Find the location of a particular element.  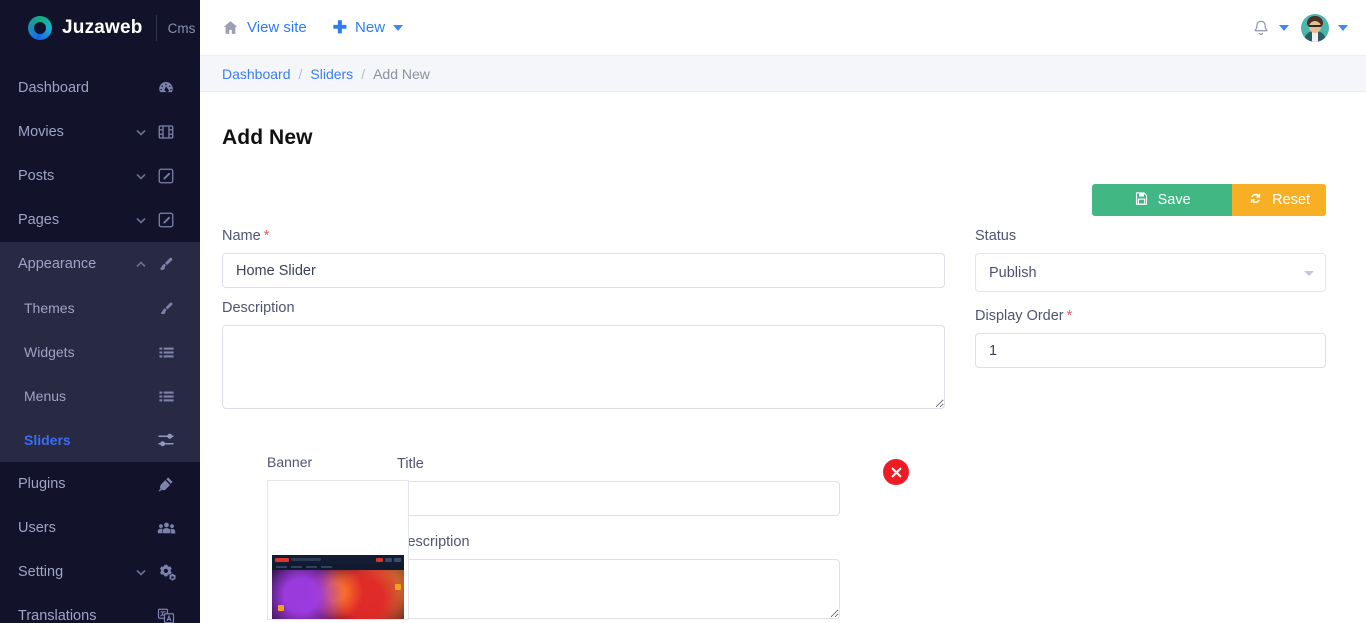

form-column-right: Status Publish Display Order * is located at coordinates (1150, 324).